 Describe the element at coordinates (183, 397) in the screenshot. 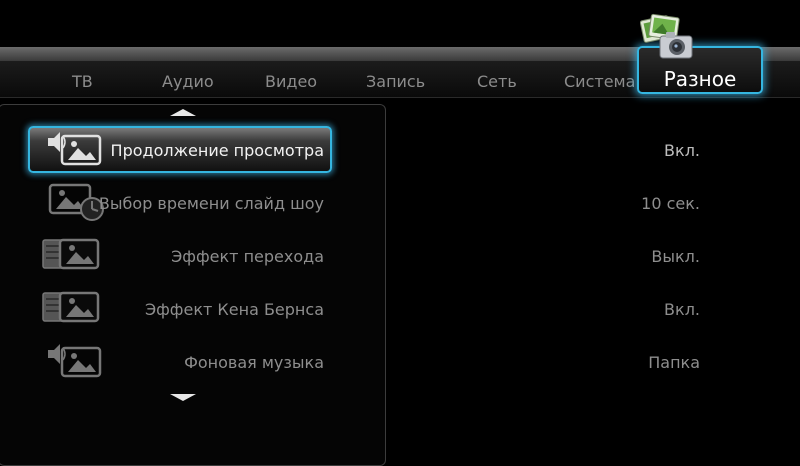

I see `scroll-down-arrow-icon` at that location.